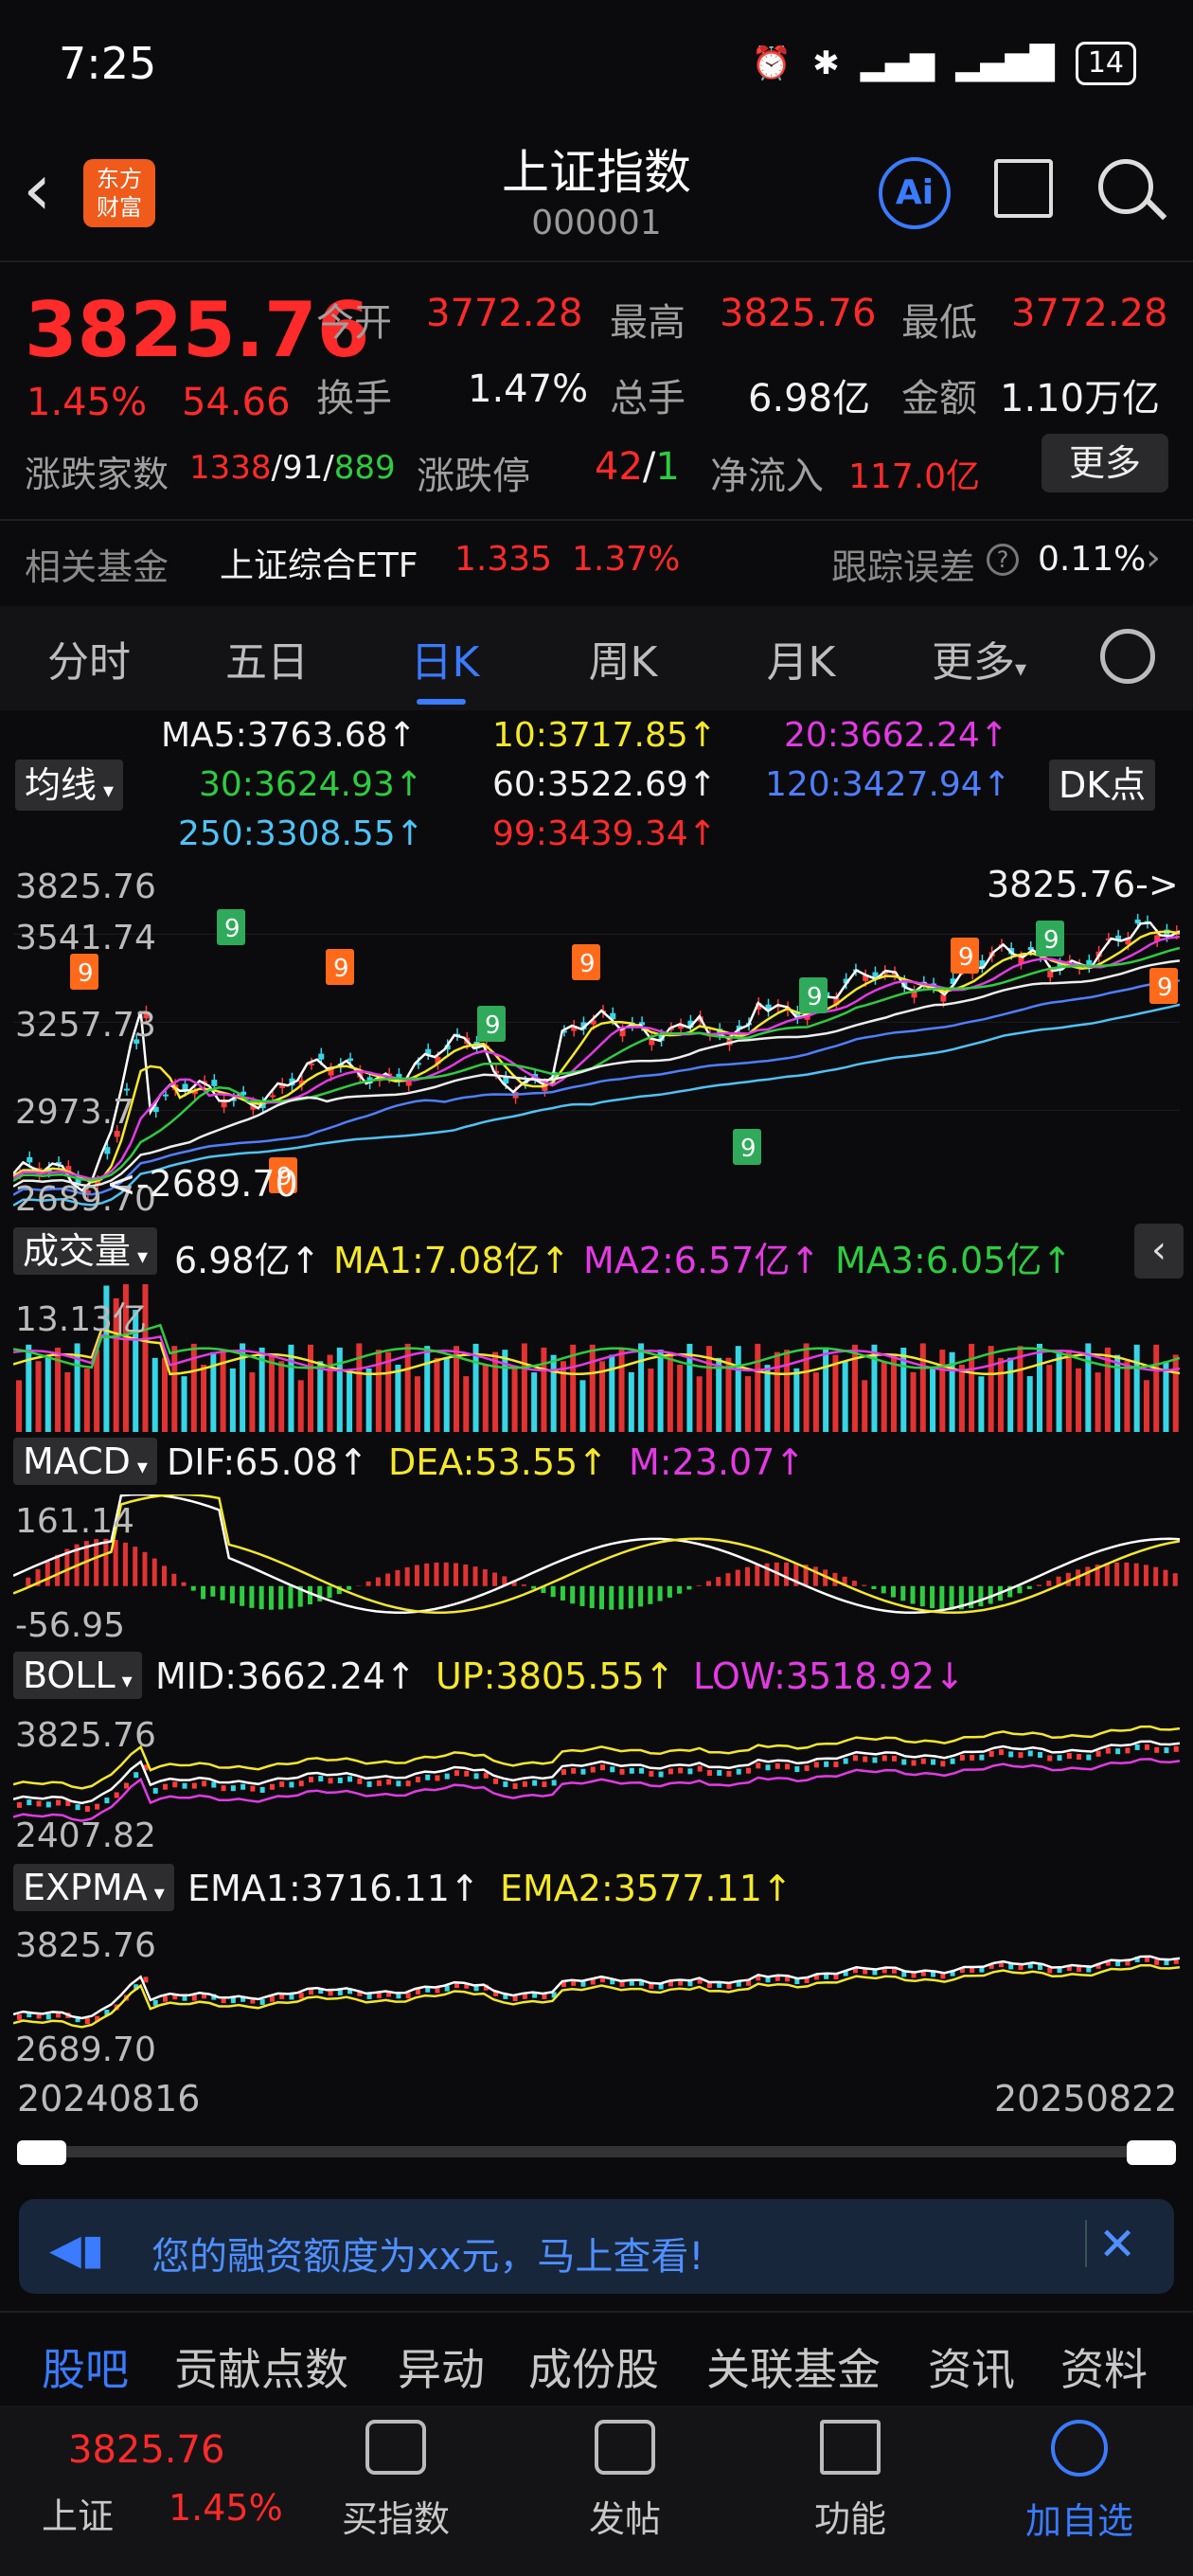 The width and height of the screenshot is (1193, 2576). Describe the element at coordinates (596, 1554) in the screenshot. I see `macd-chart` at that location.